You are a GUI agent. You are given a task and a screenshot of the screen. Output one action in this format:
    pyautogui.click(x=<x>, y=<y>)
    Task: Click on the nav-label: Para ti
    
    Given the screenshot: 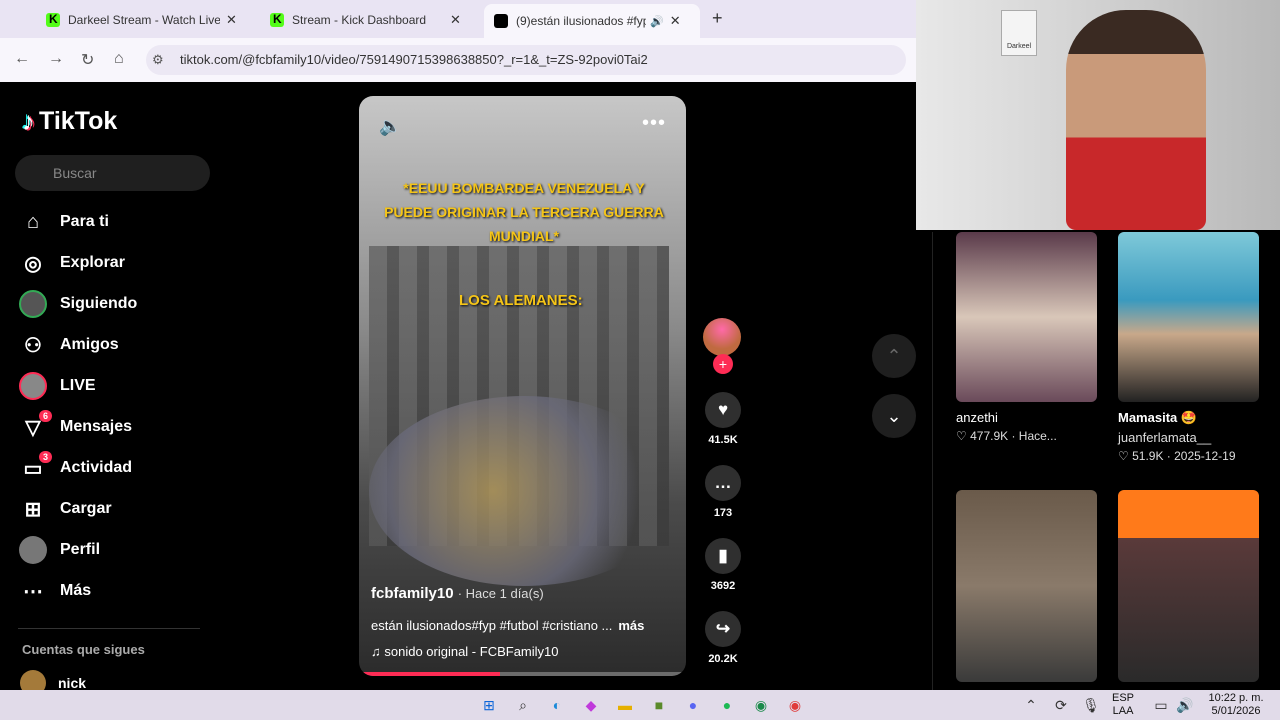 What is the action you would take?
    pyautogui.click(x=84, y=221)
    